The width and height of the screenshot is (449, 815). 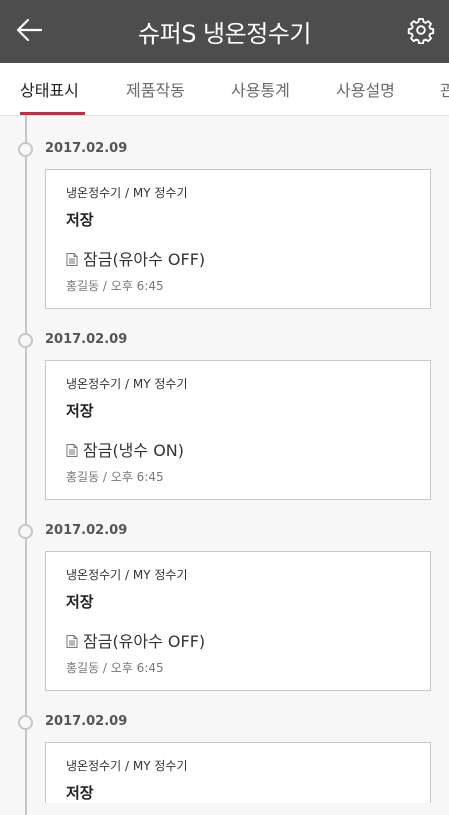 I want to click on tab-statistics: 사용통계, so click(x=260, y=89).